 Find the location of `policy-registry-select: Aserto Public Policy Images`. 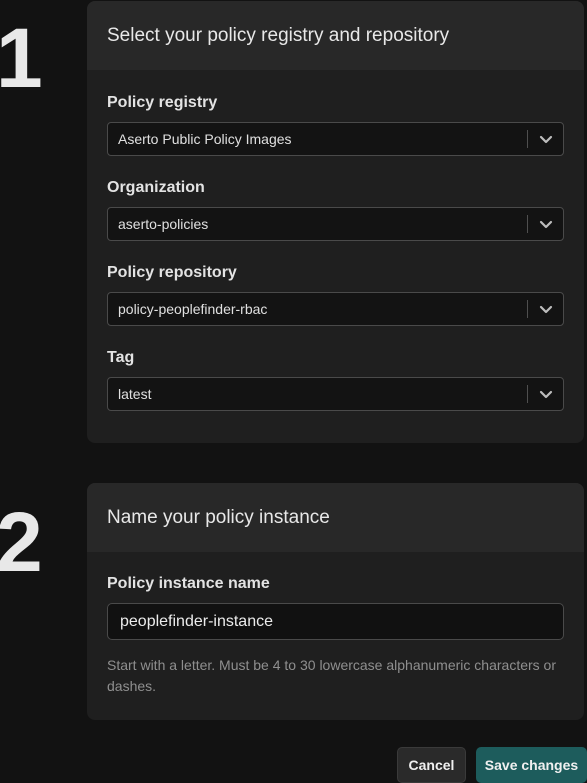

policy-registry-select: Aserto Public Policy Images is located at coordinates (335, 139).